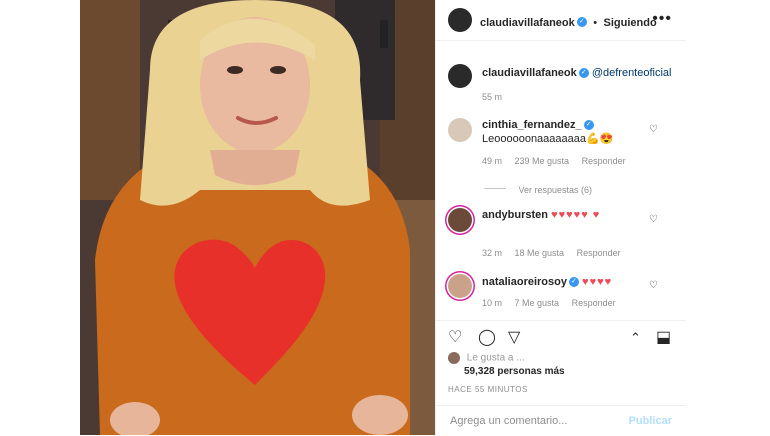 Image resolution: width=770 pixels, height=436 pixels. What do you see at coordinates (632, 73) in the screenshot?
I see `caption-mention: @defrenteoficial` at bounding box center [632, 73].